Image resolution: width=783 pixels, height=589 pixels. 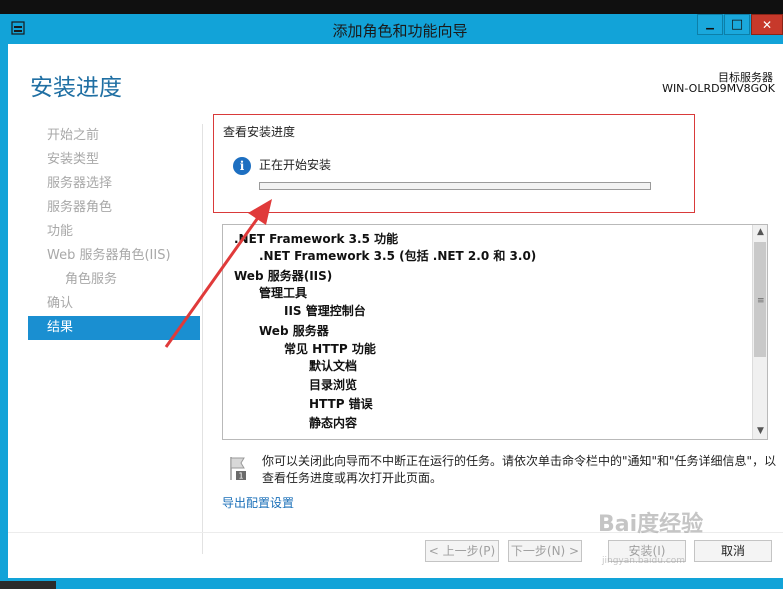 What do you see at coordinates (114, 280) in the screenshot?
I see `nav-step-6: 角色服务` at bounding box center [114, 280].